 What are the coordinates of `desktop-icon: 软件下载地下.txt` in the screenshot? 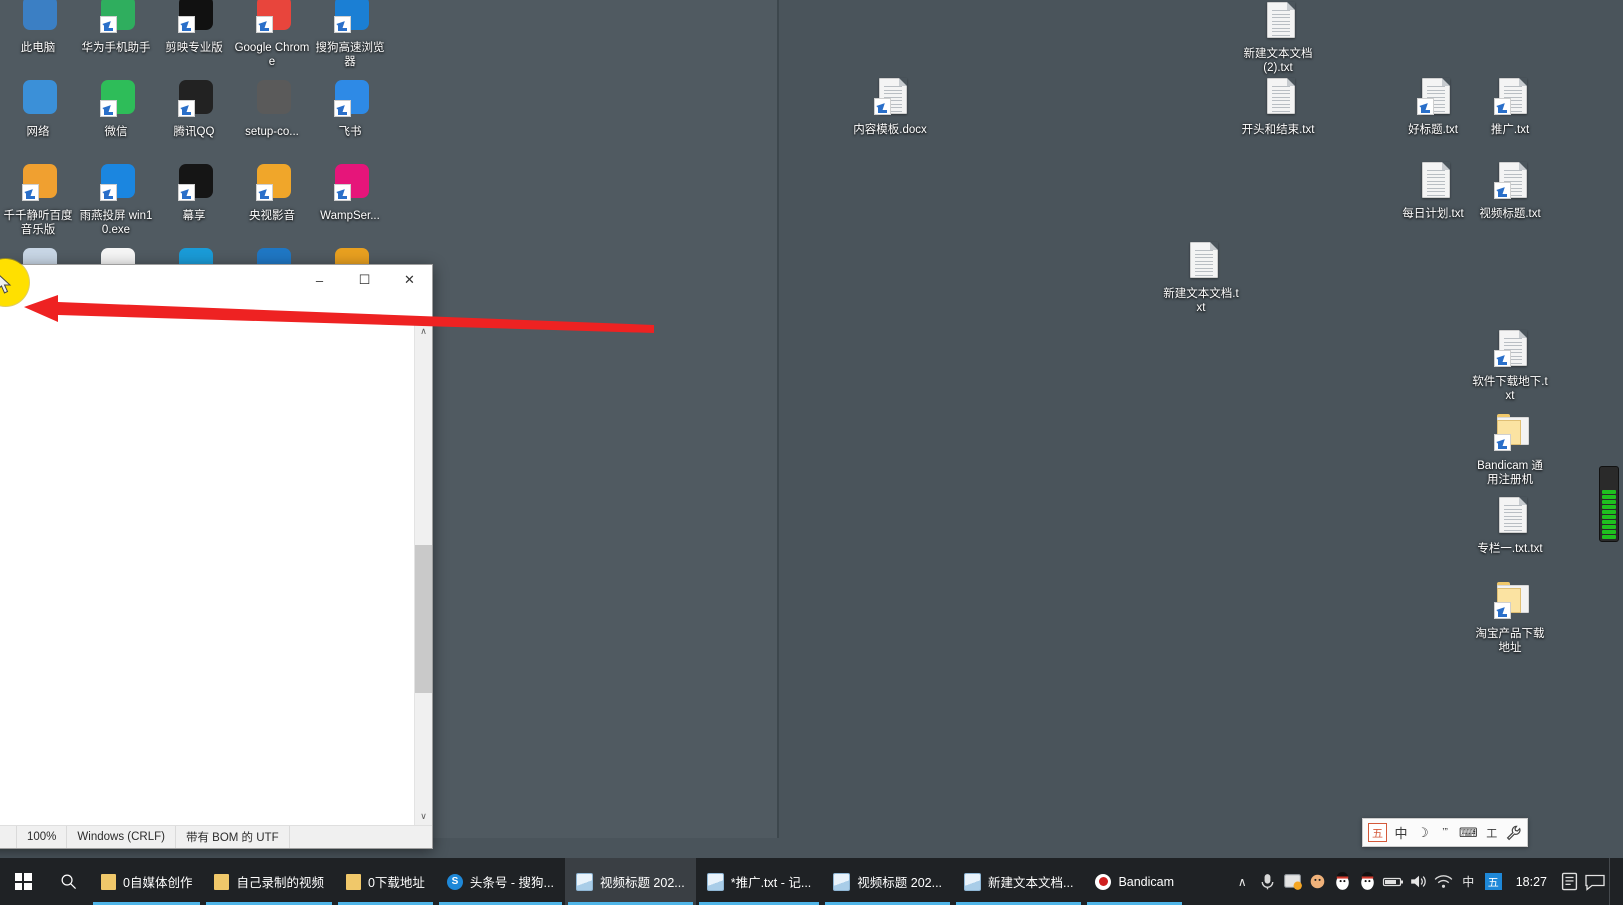 It's located at (1510, 365).